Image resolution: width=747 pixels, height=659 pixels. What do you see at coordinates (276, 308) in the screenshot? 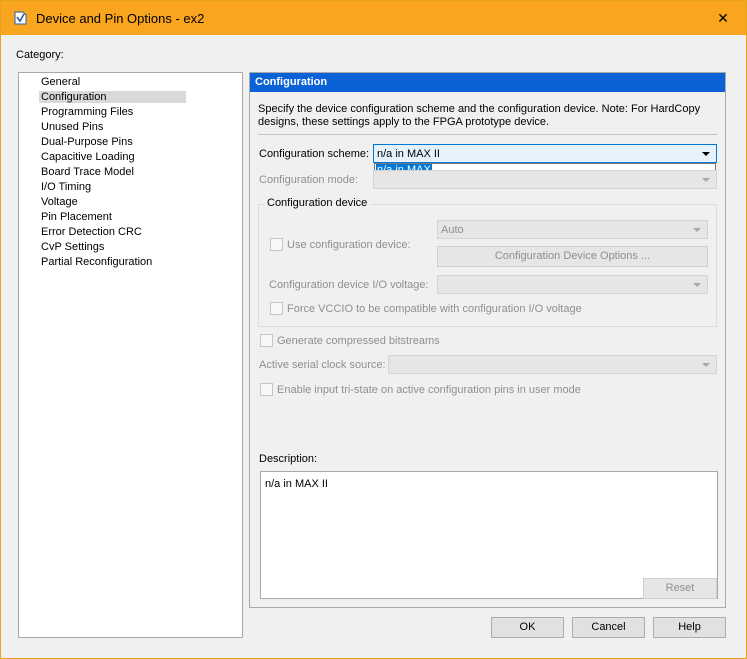
I see `force-vccio-checkbox` at bounding box center [276, 308].